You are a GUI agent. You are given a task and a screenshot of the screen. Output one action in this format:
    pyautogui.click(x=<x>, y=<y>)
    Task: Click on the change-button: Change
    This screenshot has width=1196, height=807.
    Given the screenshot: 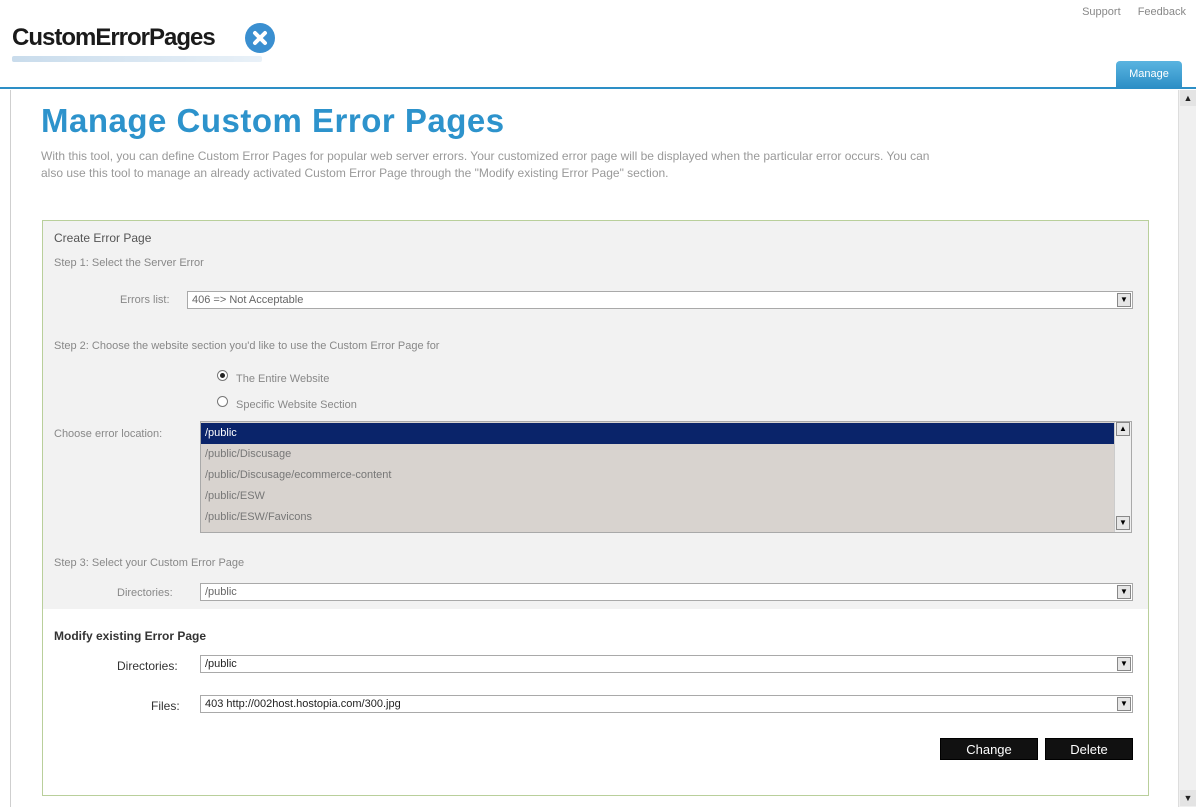 What is the action you would take?
    pyautogui.click(x=989, y=749)
    